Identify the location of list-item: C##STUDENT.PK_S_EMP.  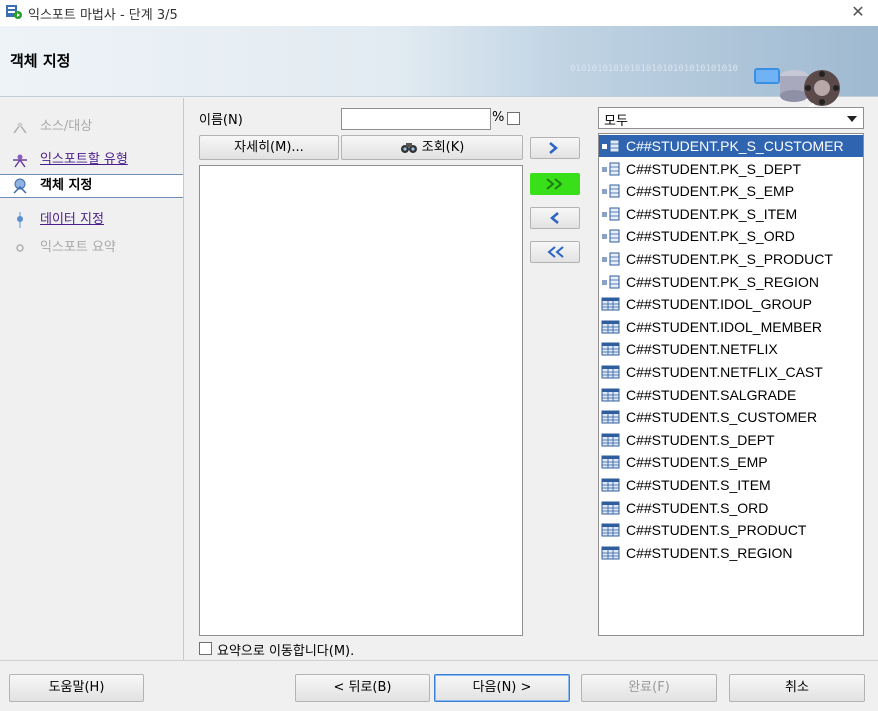
(731, 191).